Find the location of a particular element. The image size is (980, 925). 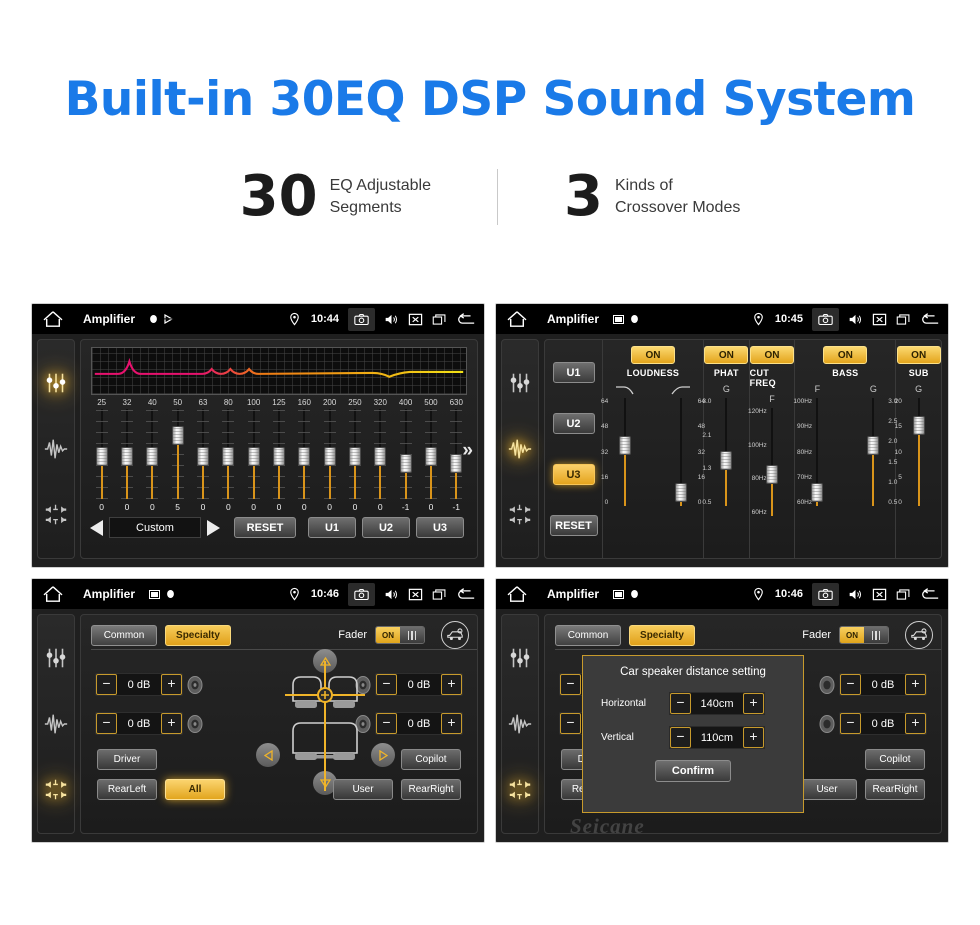

nudge-left-button is located at coordinates (268, 755).